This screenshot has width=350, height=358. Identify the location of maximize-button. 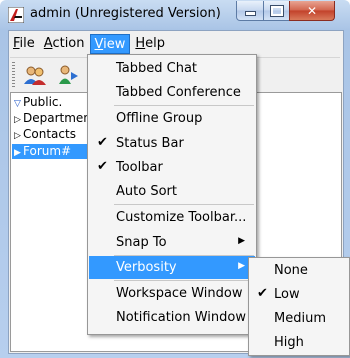
(276, 11).